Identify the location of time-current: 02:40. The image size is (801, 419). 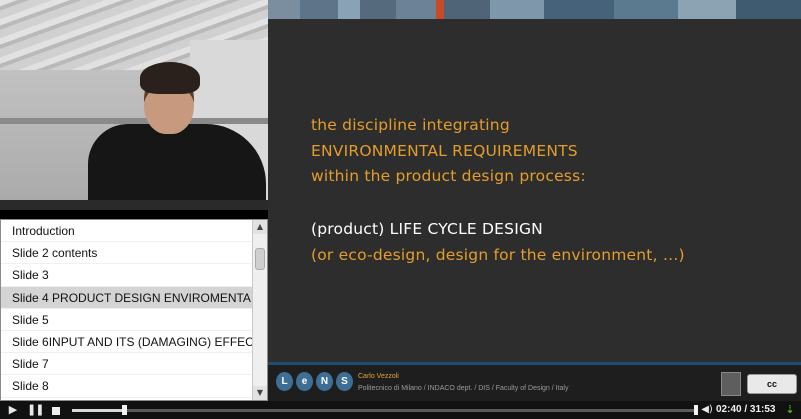
(729, 409).